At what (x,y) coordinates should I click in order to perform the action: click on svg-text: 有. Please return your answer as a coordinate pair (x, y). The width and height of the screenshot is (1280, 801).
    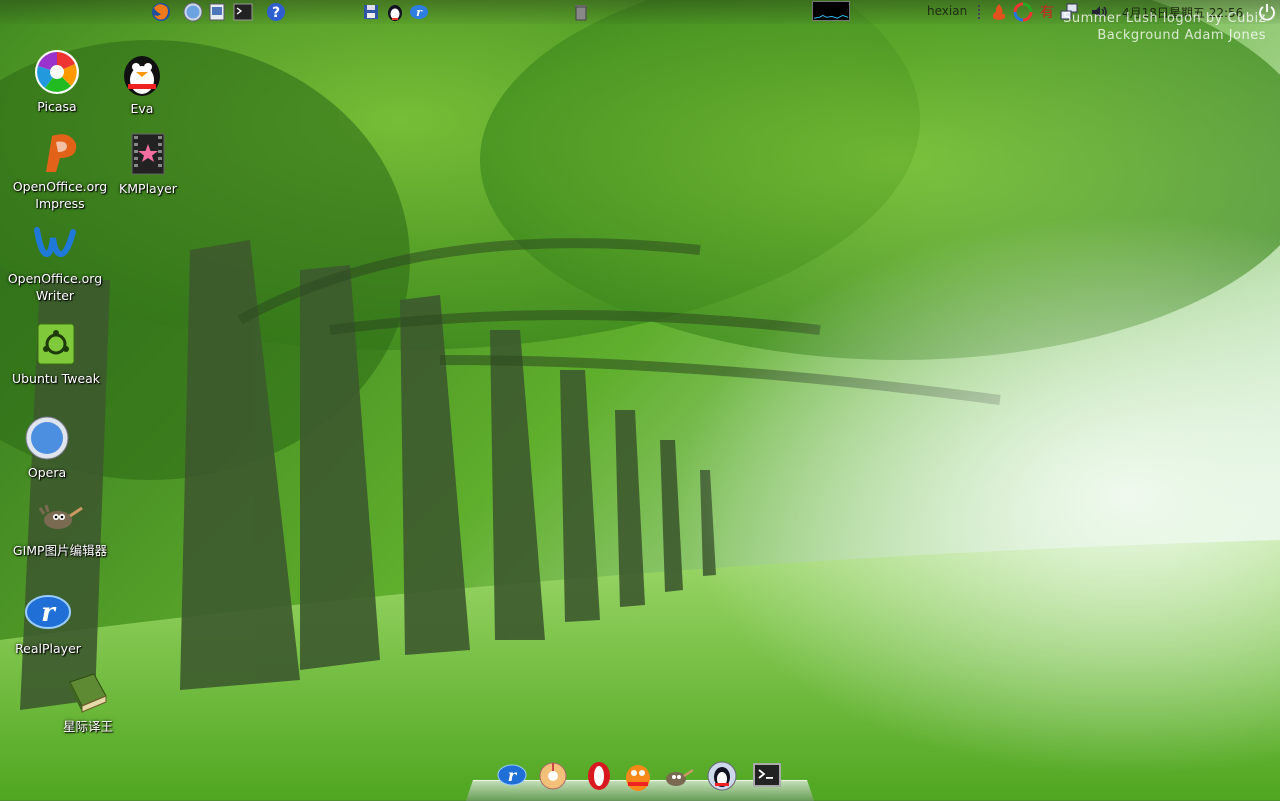
    Looking at the image, I should click on (1047, 13).